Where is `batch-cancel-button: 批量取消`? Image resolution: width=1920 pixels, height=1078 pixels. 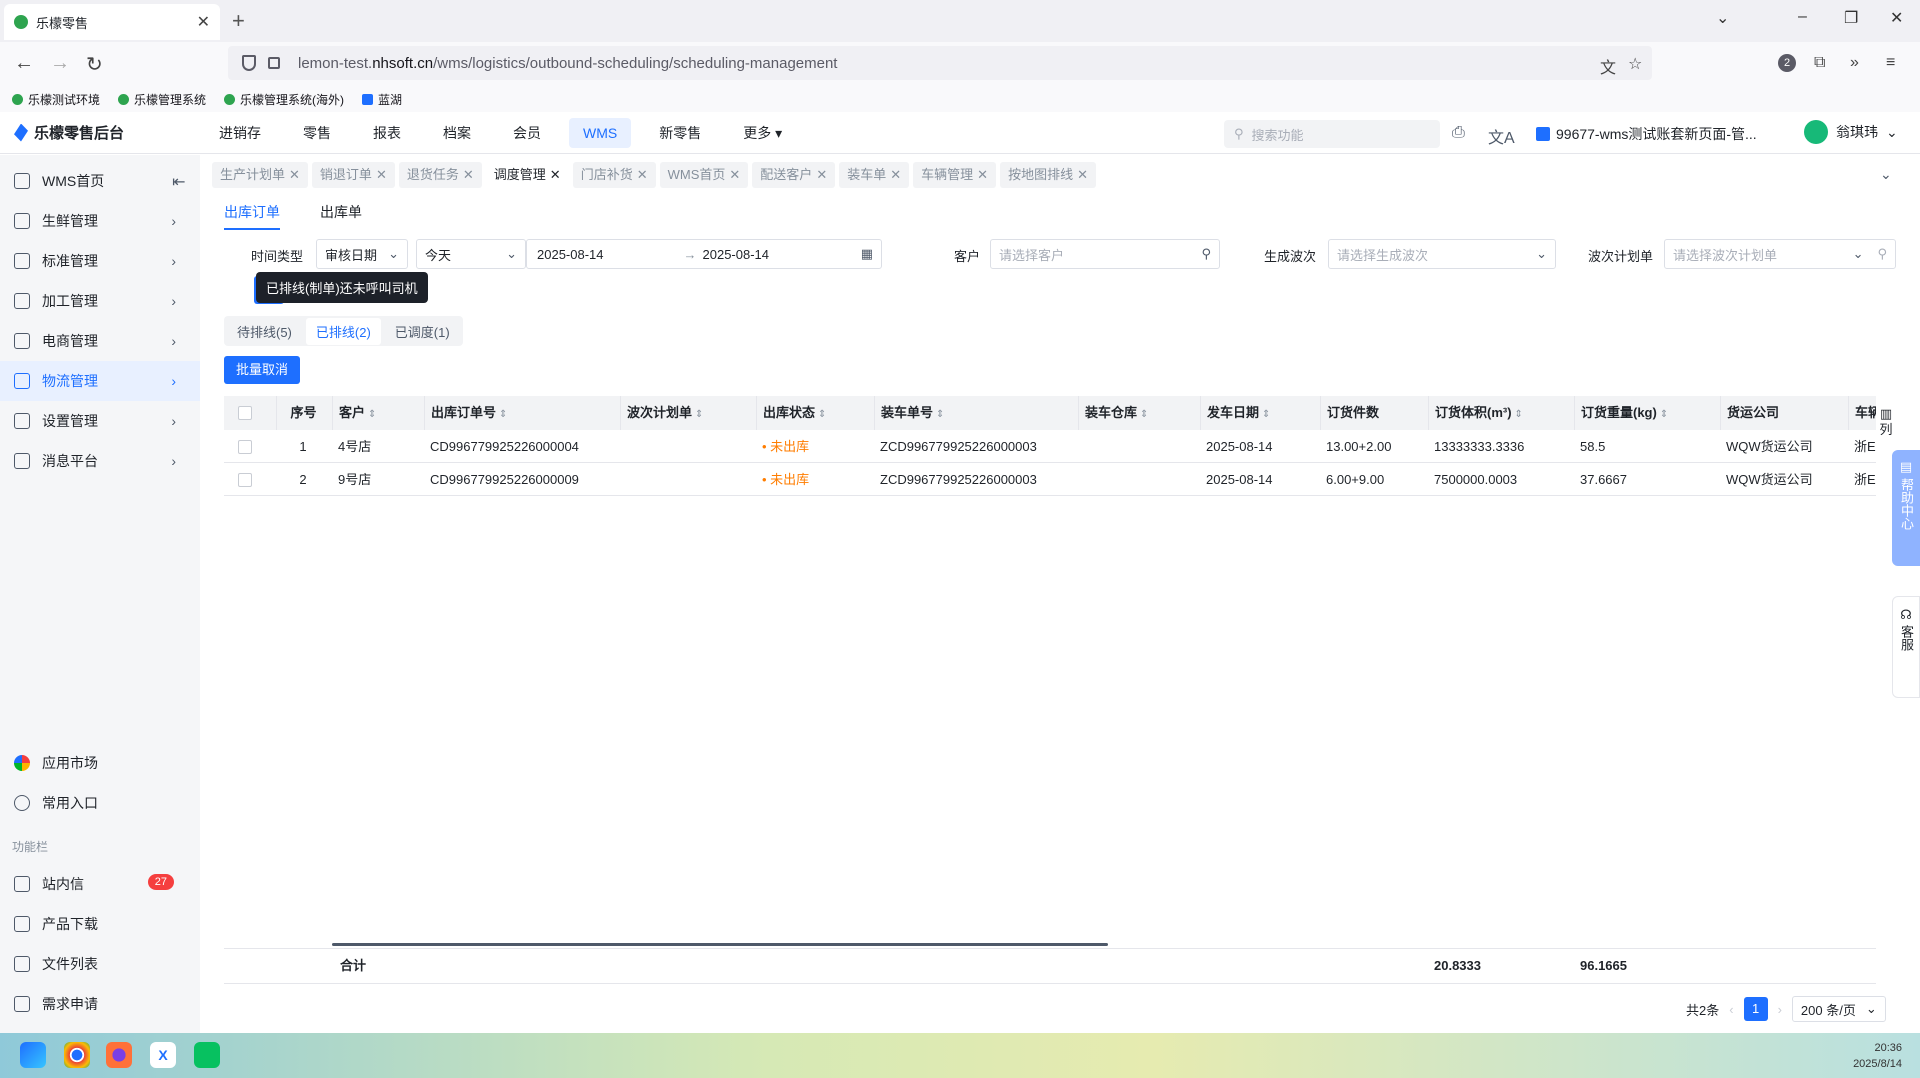 batch-cancel-button: 批量取消 is located at coordinates (262, 370).